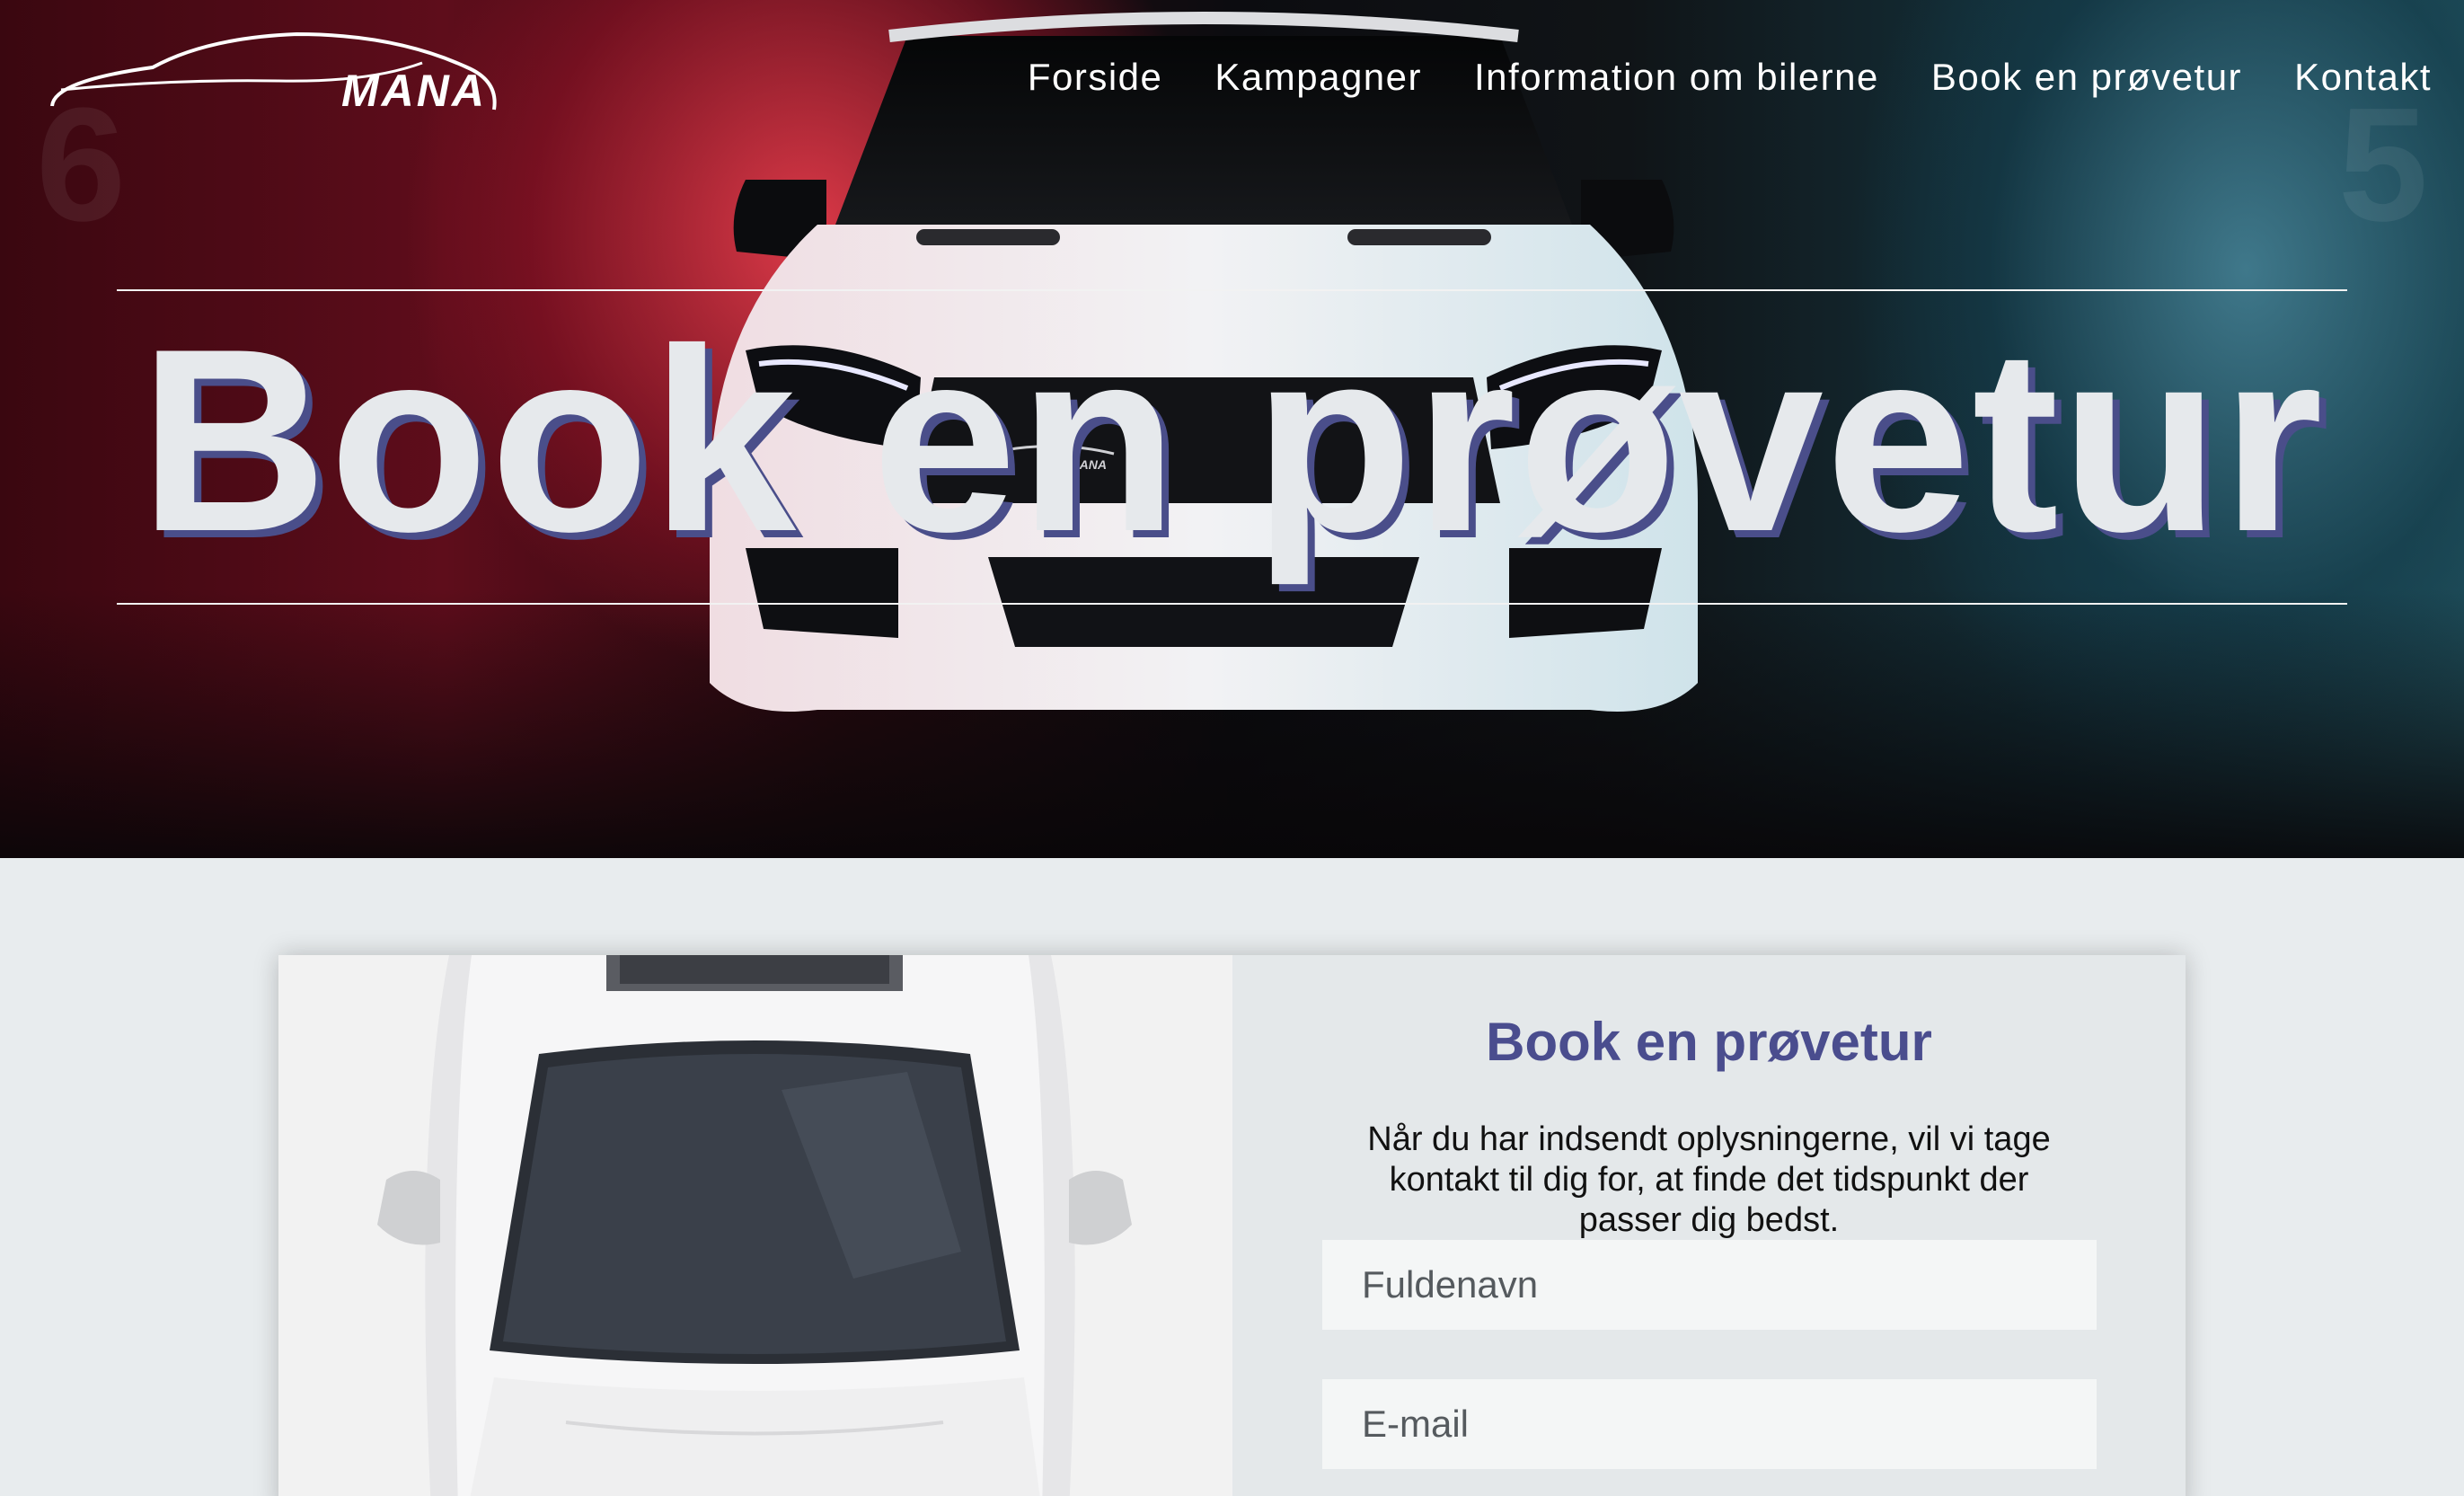  What do you see at coordinates (1232, 290) in the screenshot?
I see `hero-divider-top` at bounding box center [1232, 290].